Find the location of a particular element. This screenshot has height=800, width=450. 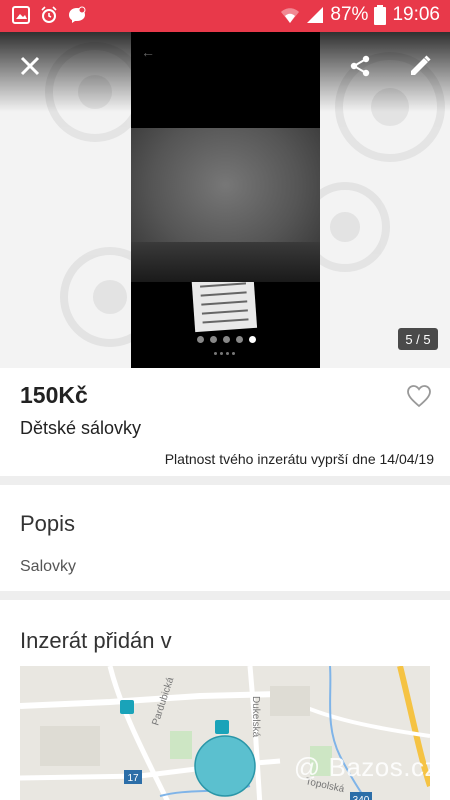

thumbnail-dots is located at coordinates (224, 353).